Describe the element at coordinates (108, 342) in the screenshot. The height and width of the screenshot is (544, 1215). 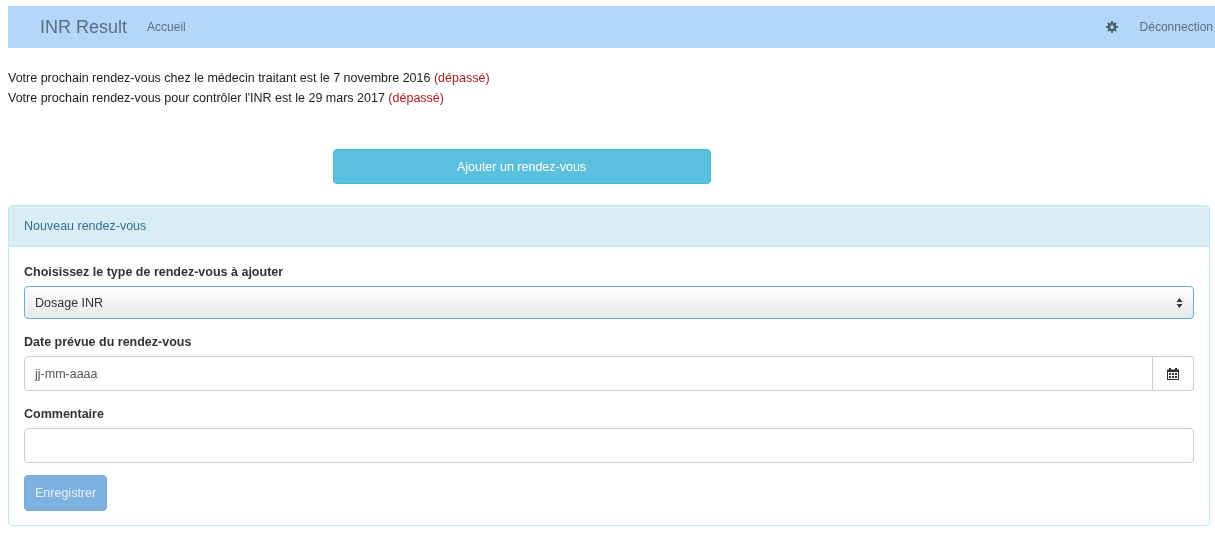
I see `field-label: Date prévue du rendez-vous` at that location.